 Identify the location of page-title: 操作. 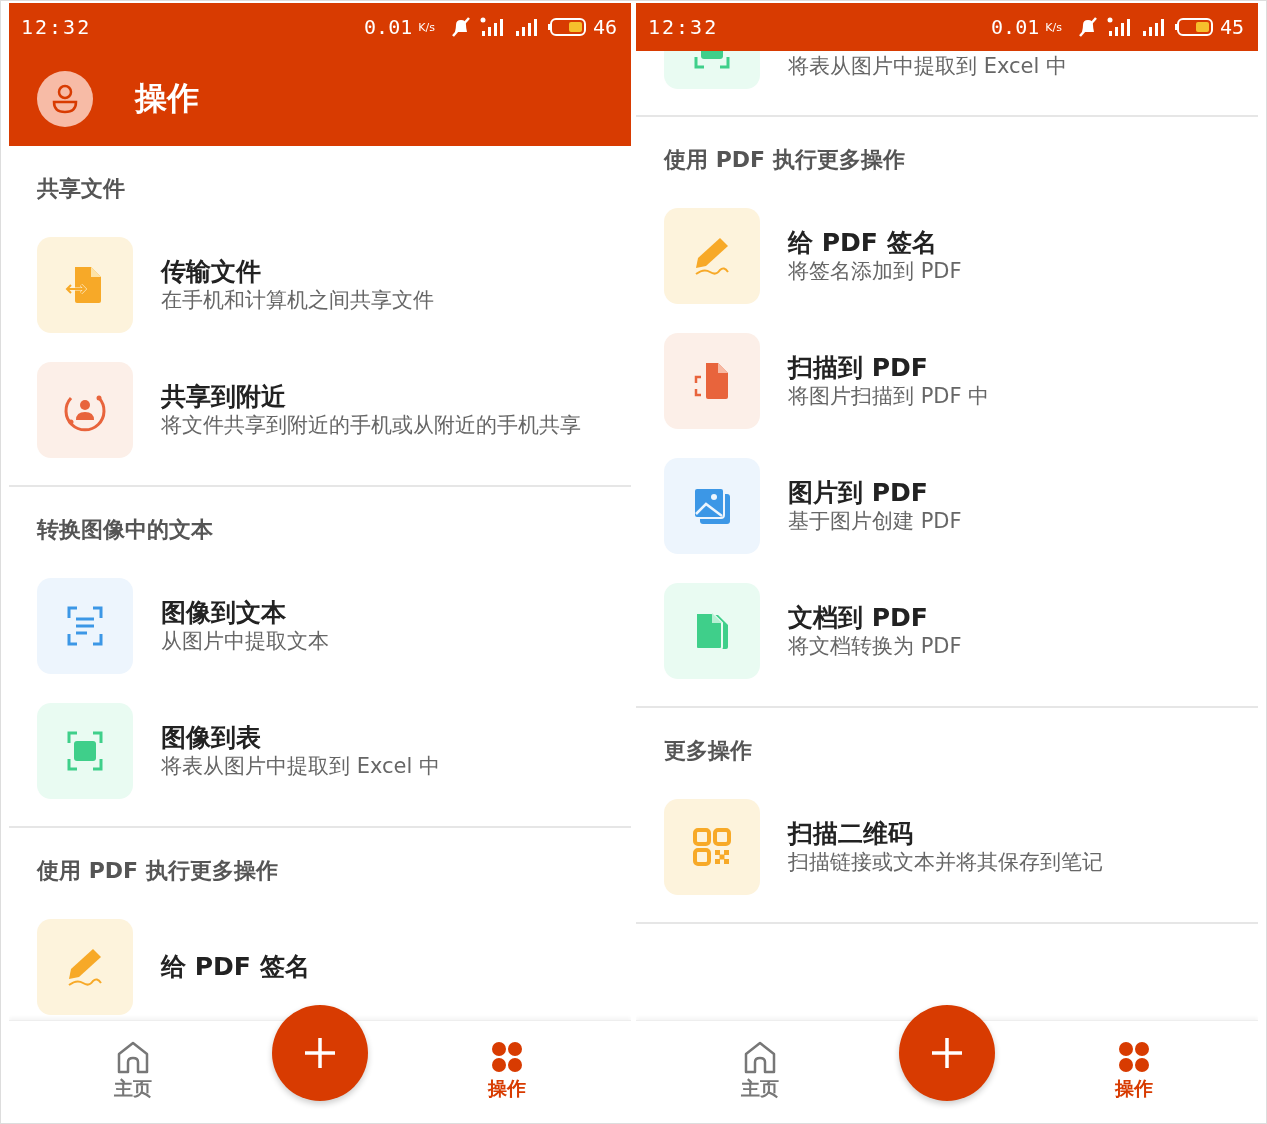
(167, 98).